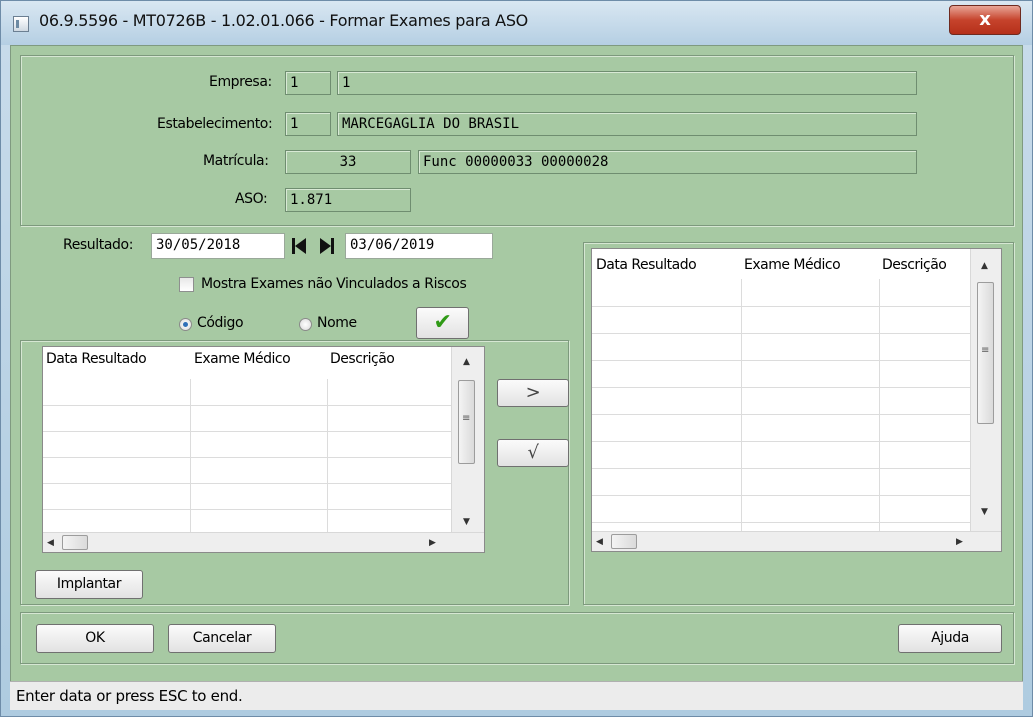 This screenshot has height=717, width=1033. What do you see at coordinates (337, 323) in the screenshot?
I see `nome-radio-label: Nome` at bounding box center [337, 323].